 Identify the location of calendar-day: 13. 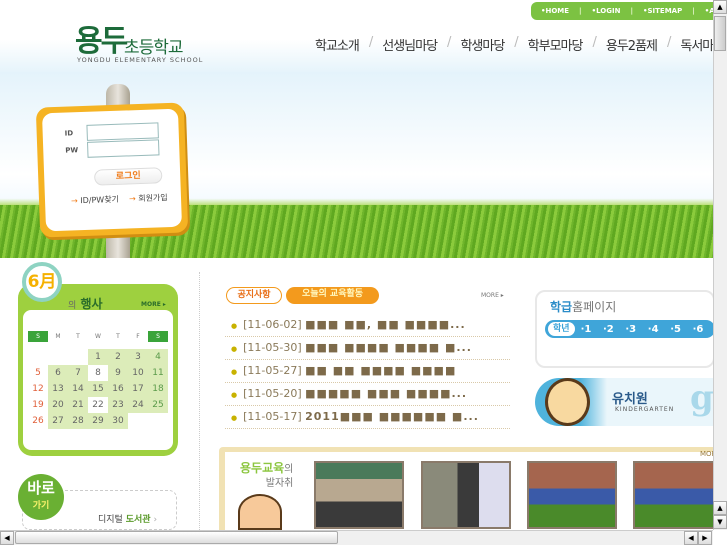
(58, 389).